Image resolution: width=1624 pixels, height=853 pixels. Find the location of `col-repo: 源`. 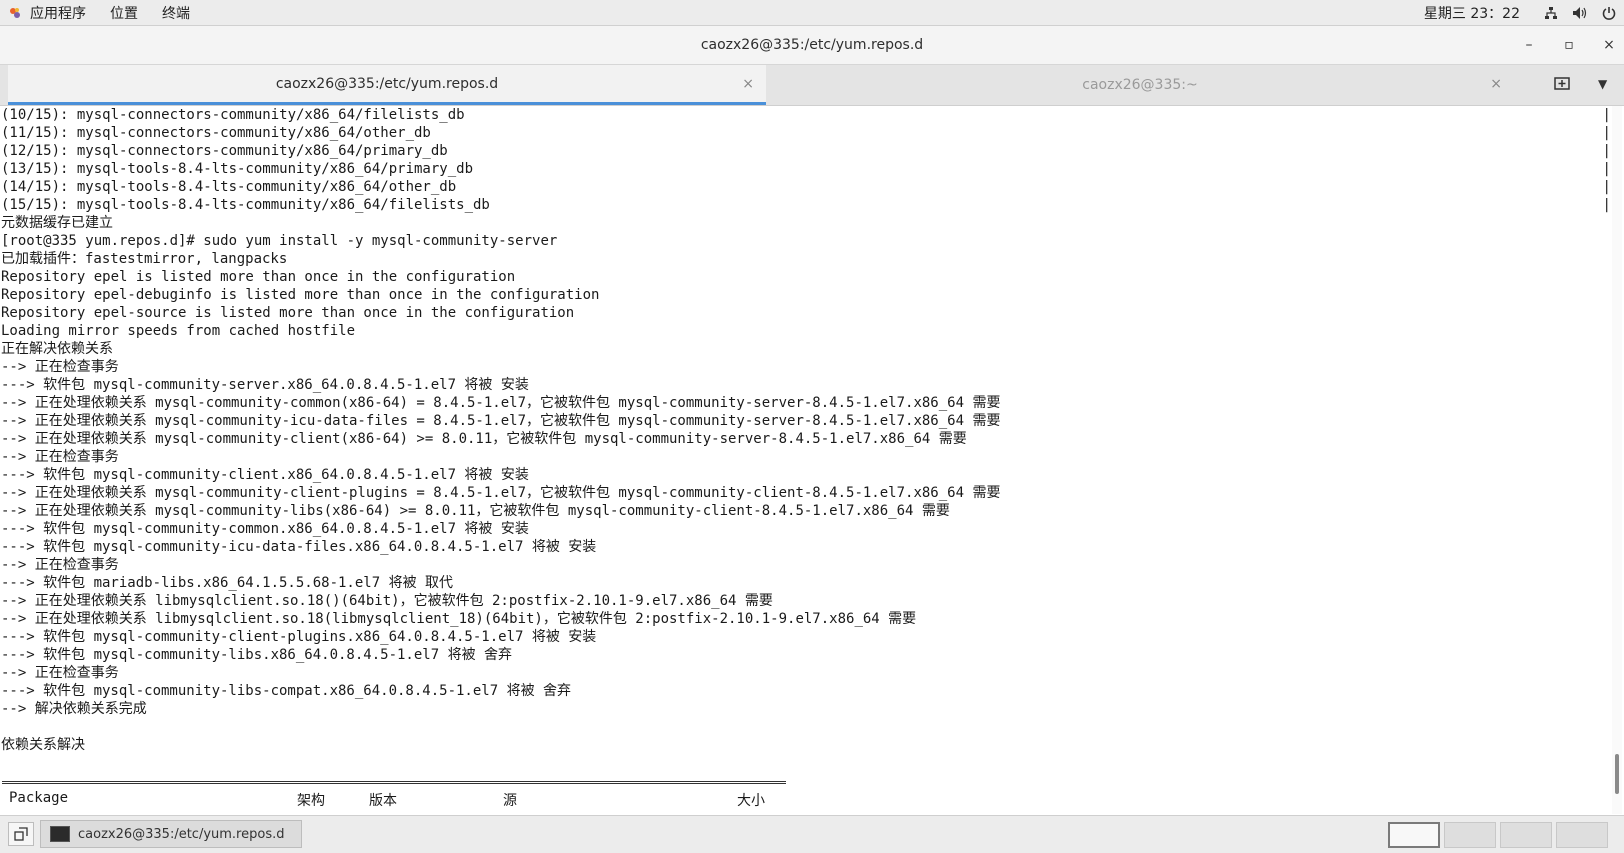

col-repo: 源 is located at coordinates (510, 801).